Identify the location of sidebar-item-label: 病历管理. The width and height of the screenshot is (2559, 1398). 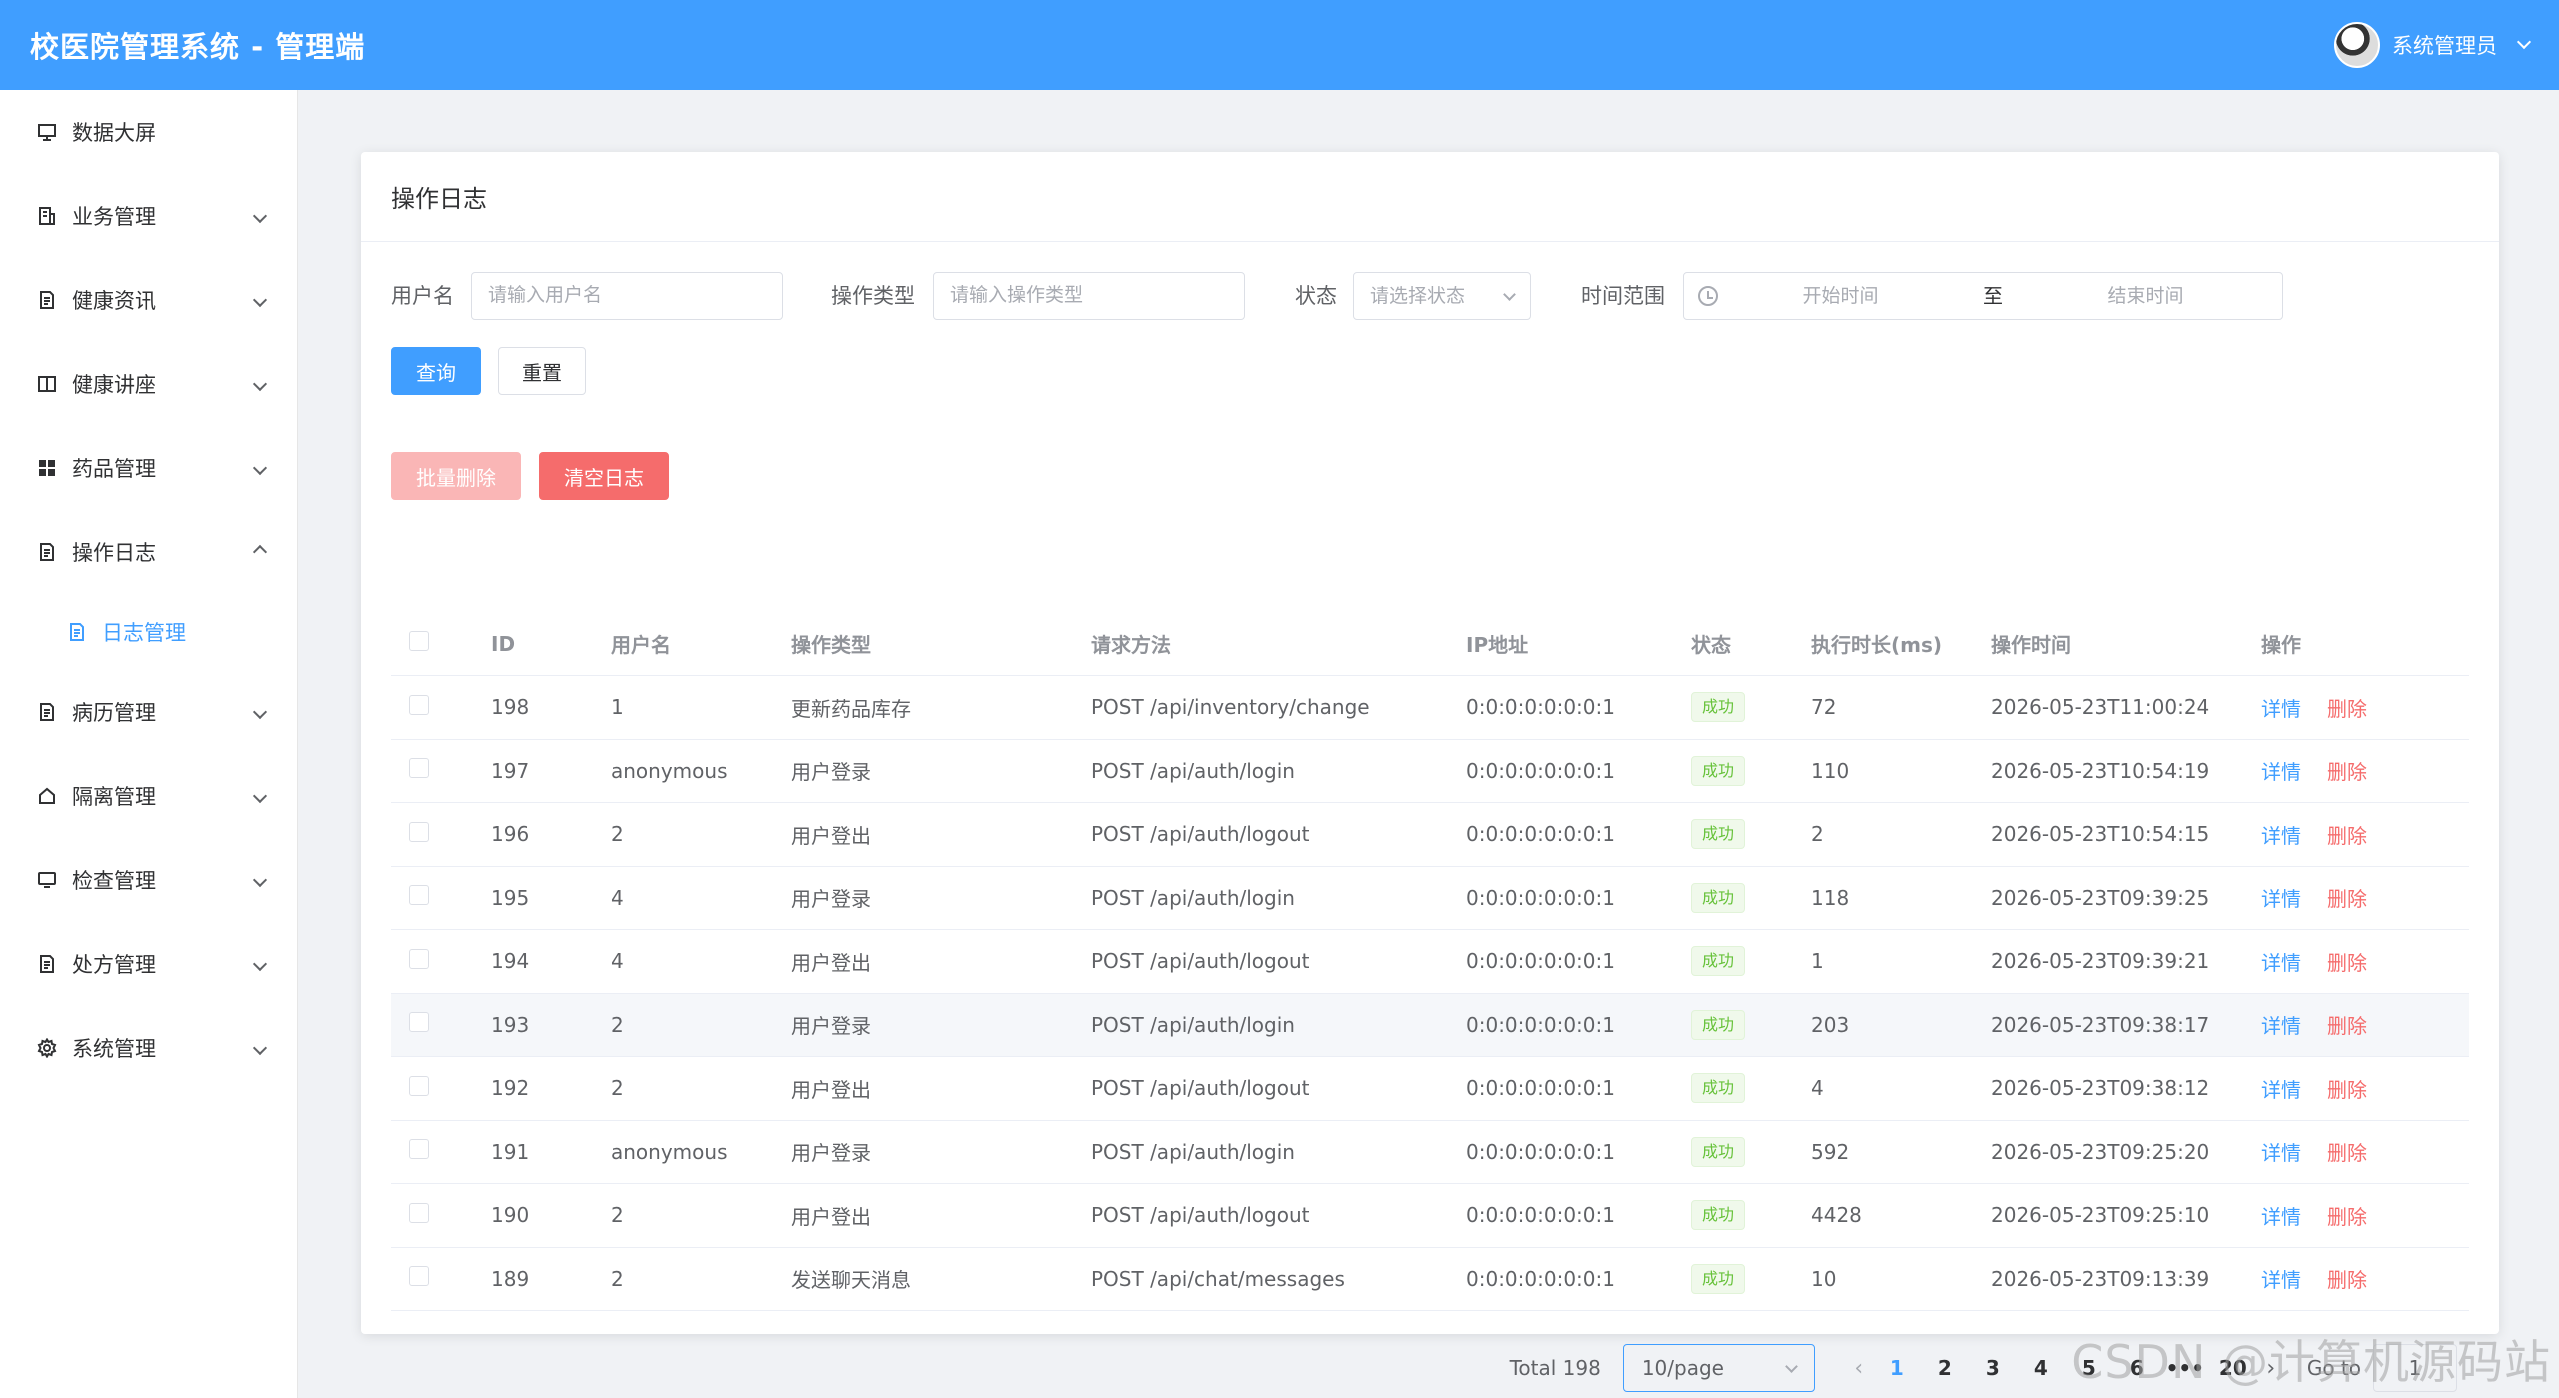
(114, 713).